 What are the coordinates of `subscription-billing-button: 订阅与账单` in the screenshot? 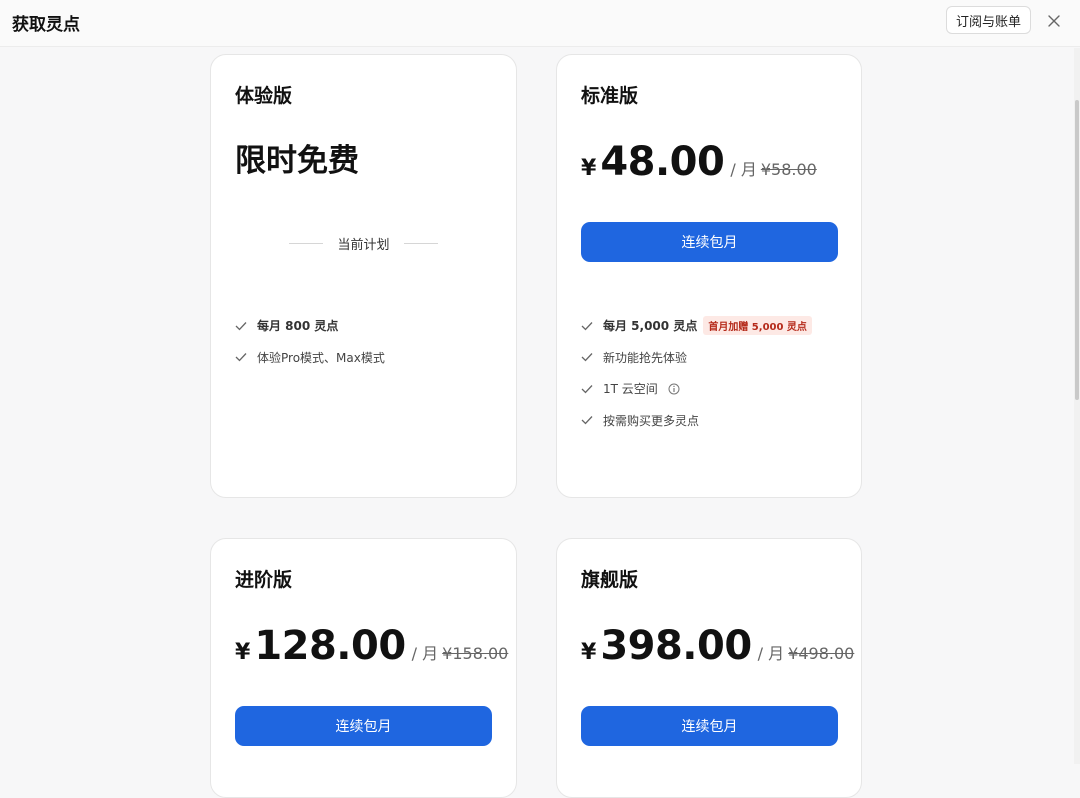 It's located at (988, 20).